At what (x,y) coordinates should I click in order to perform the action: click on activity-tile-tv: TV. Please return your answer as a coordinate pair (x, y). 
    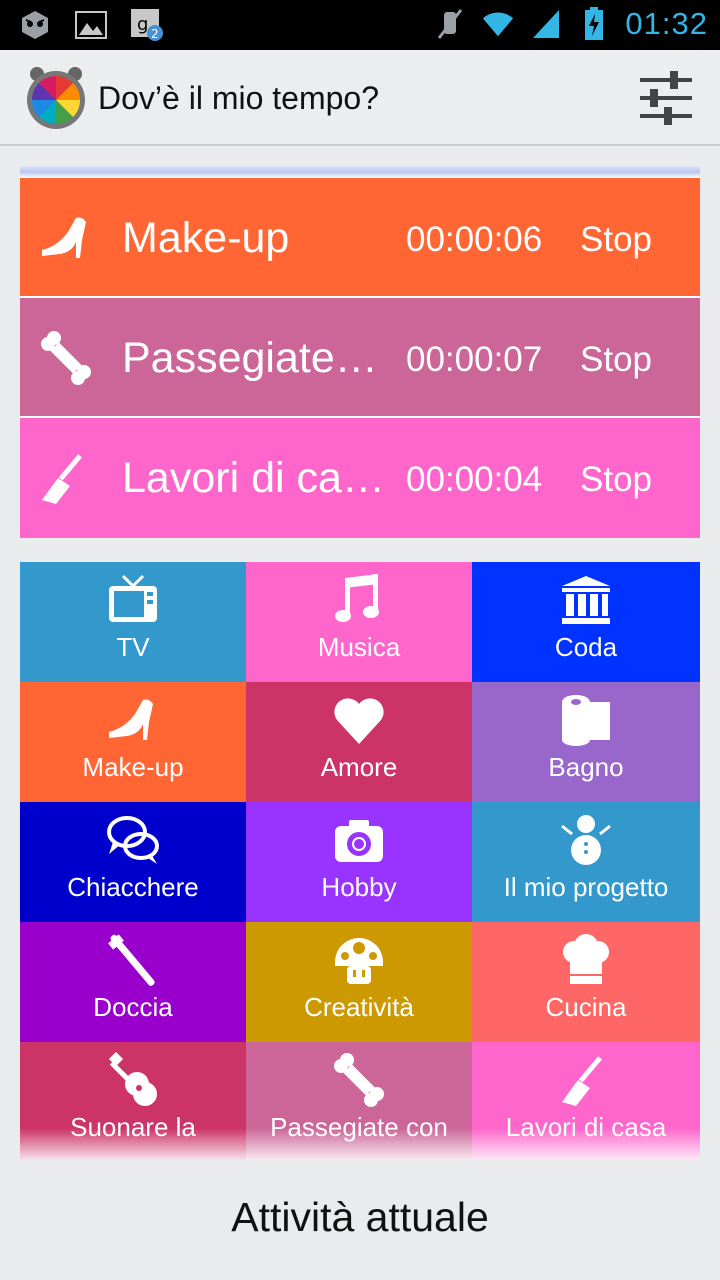
    Looking at the image, I should click on (133, 622).